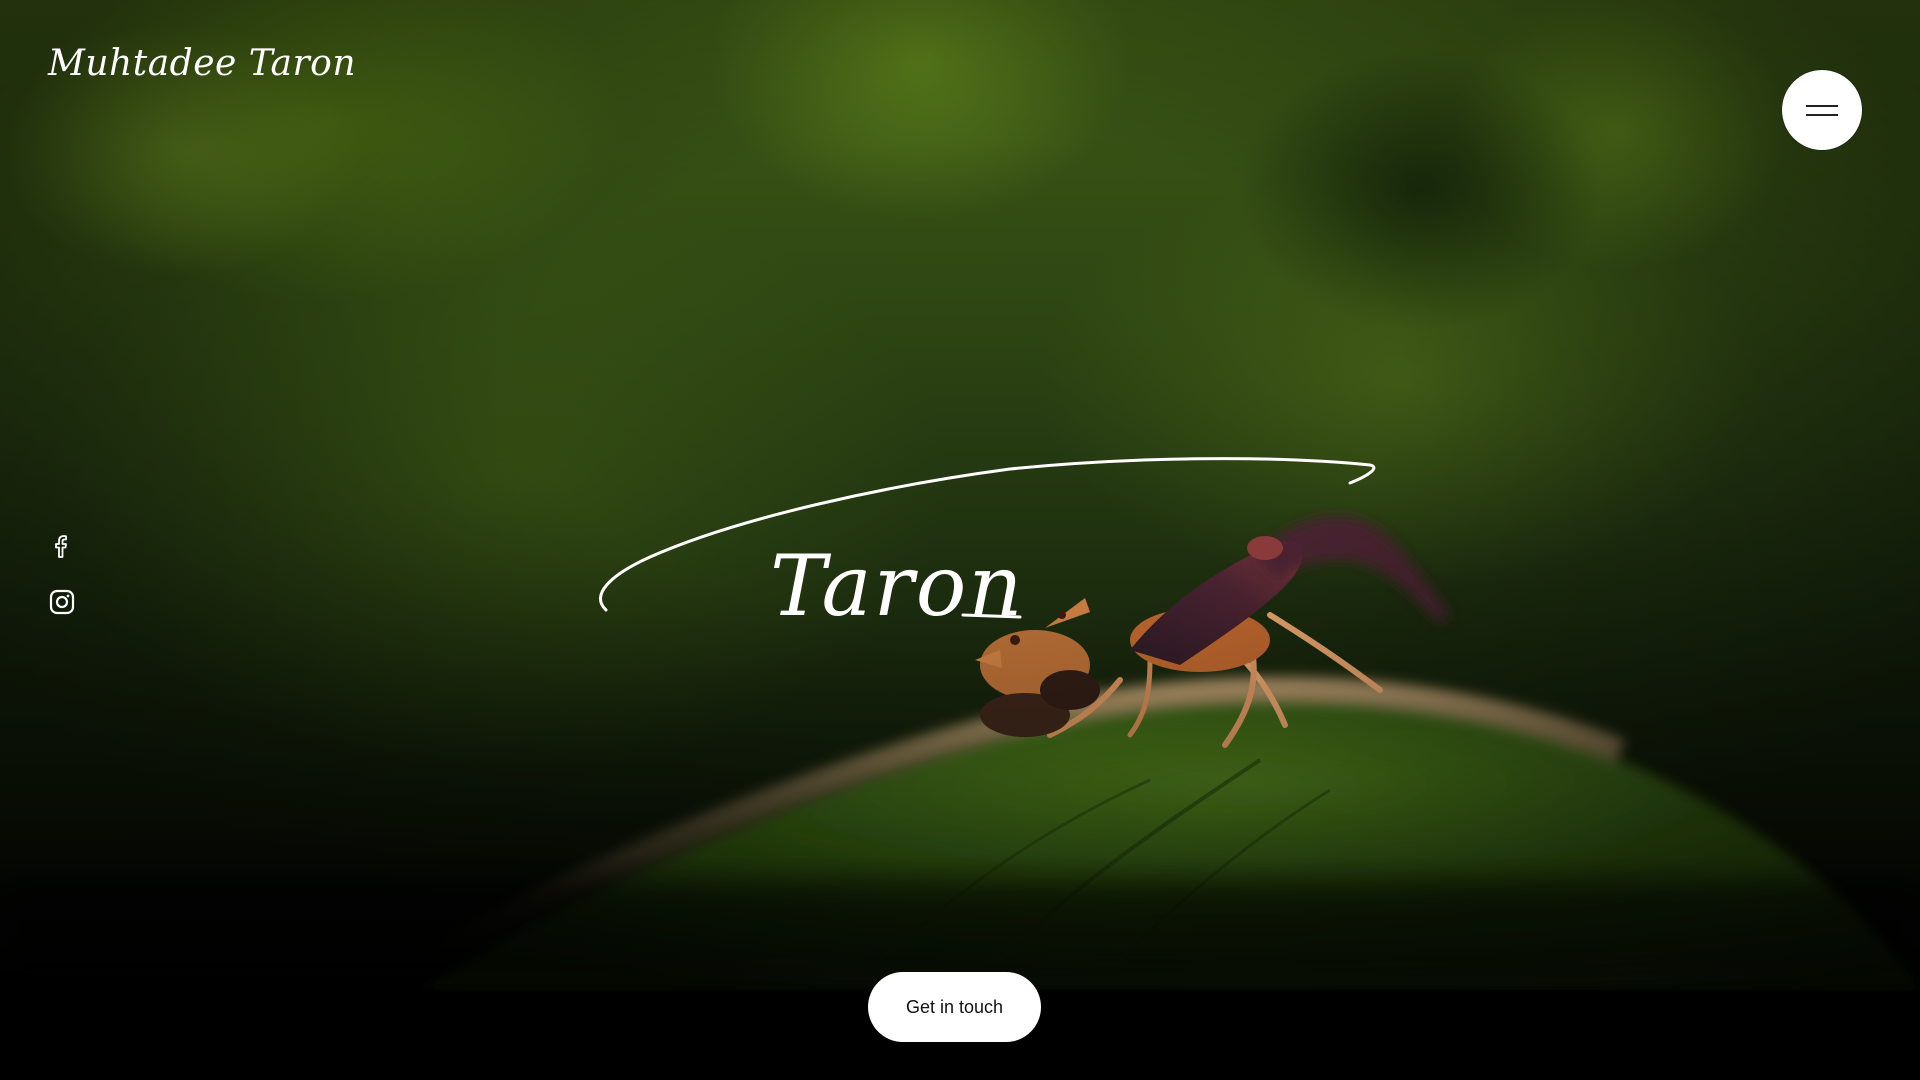  I want to click on menu-button, so click(1822, 110).